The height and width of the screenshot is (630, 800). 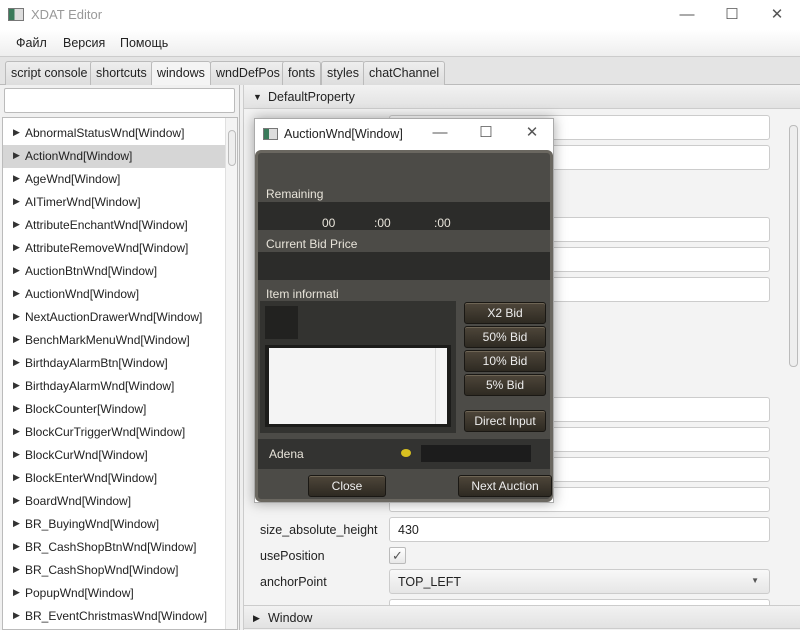 I want to click on 5-percent-bid-button: 5% Bid, so click(x=505, y=385).